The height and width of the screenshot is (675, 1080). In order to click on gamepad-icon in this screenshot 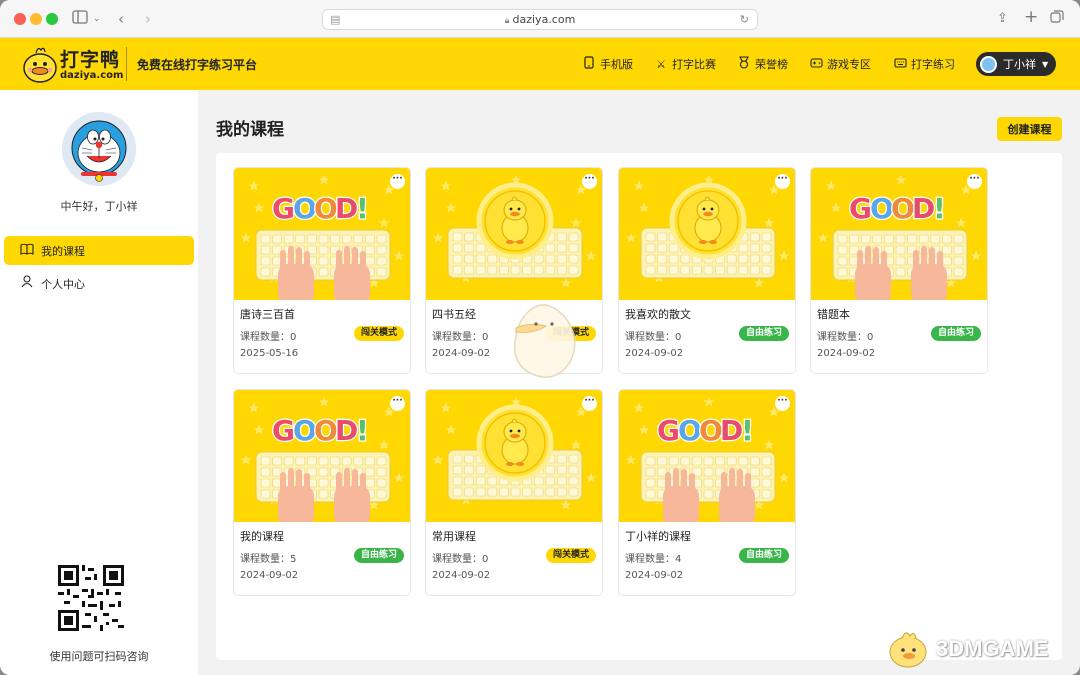, I will do `click(816, 64)`.